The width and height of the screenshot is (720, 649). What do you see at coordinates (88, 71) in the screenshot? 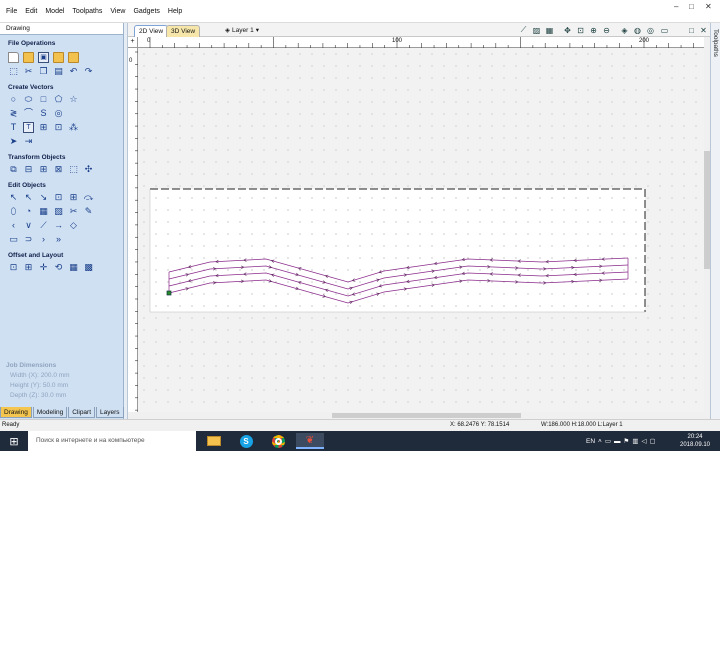
I see `redo-icon: ↷` at bounding box center [88, 71].